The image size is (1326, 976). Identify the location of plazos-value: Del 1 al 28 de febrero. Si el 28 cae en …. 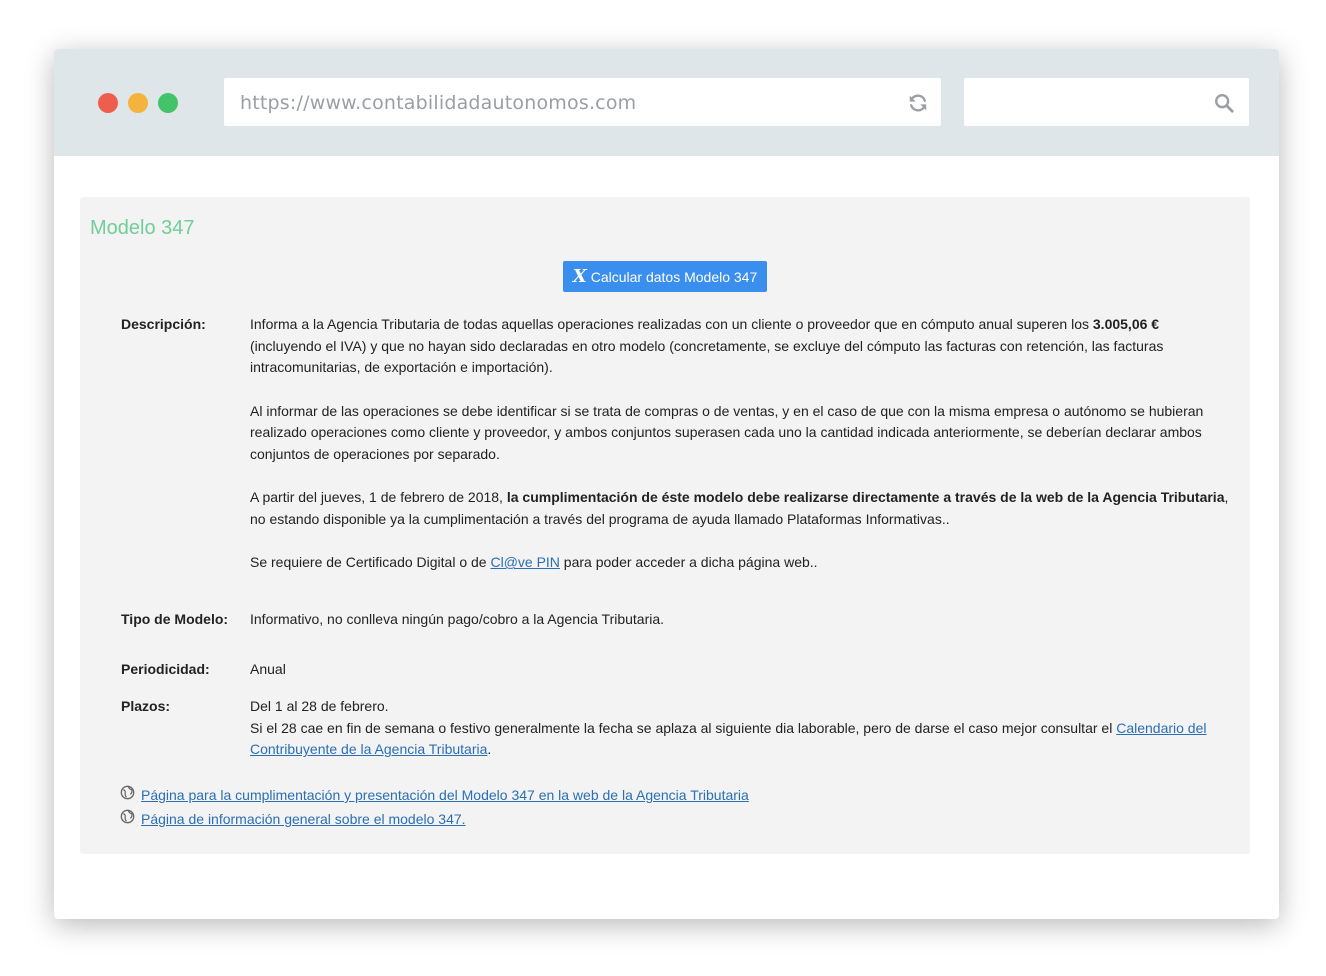
(740, 728).